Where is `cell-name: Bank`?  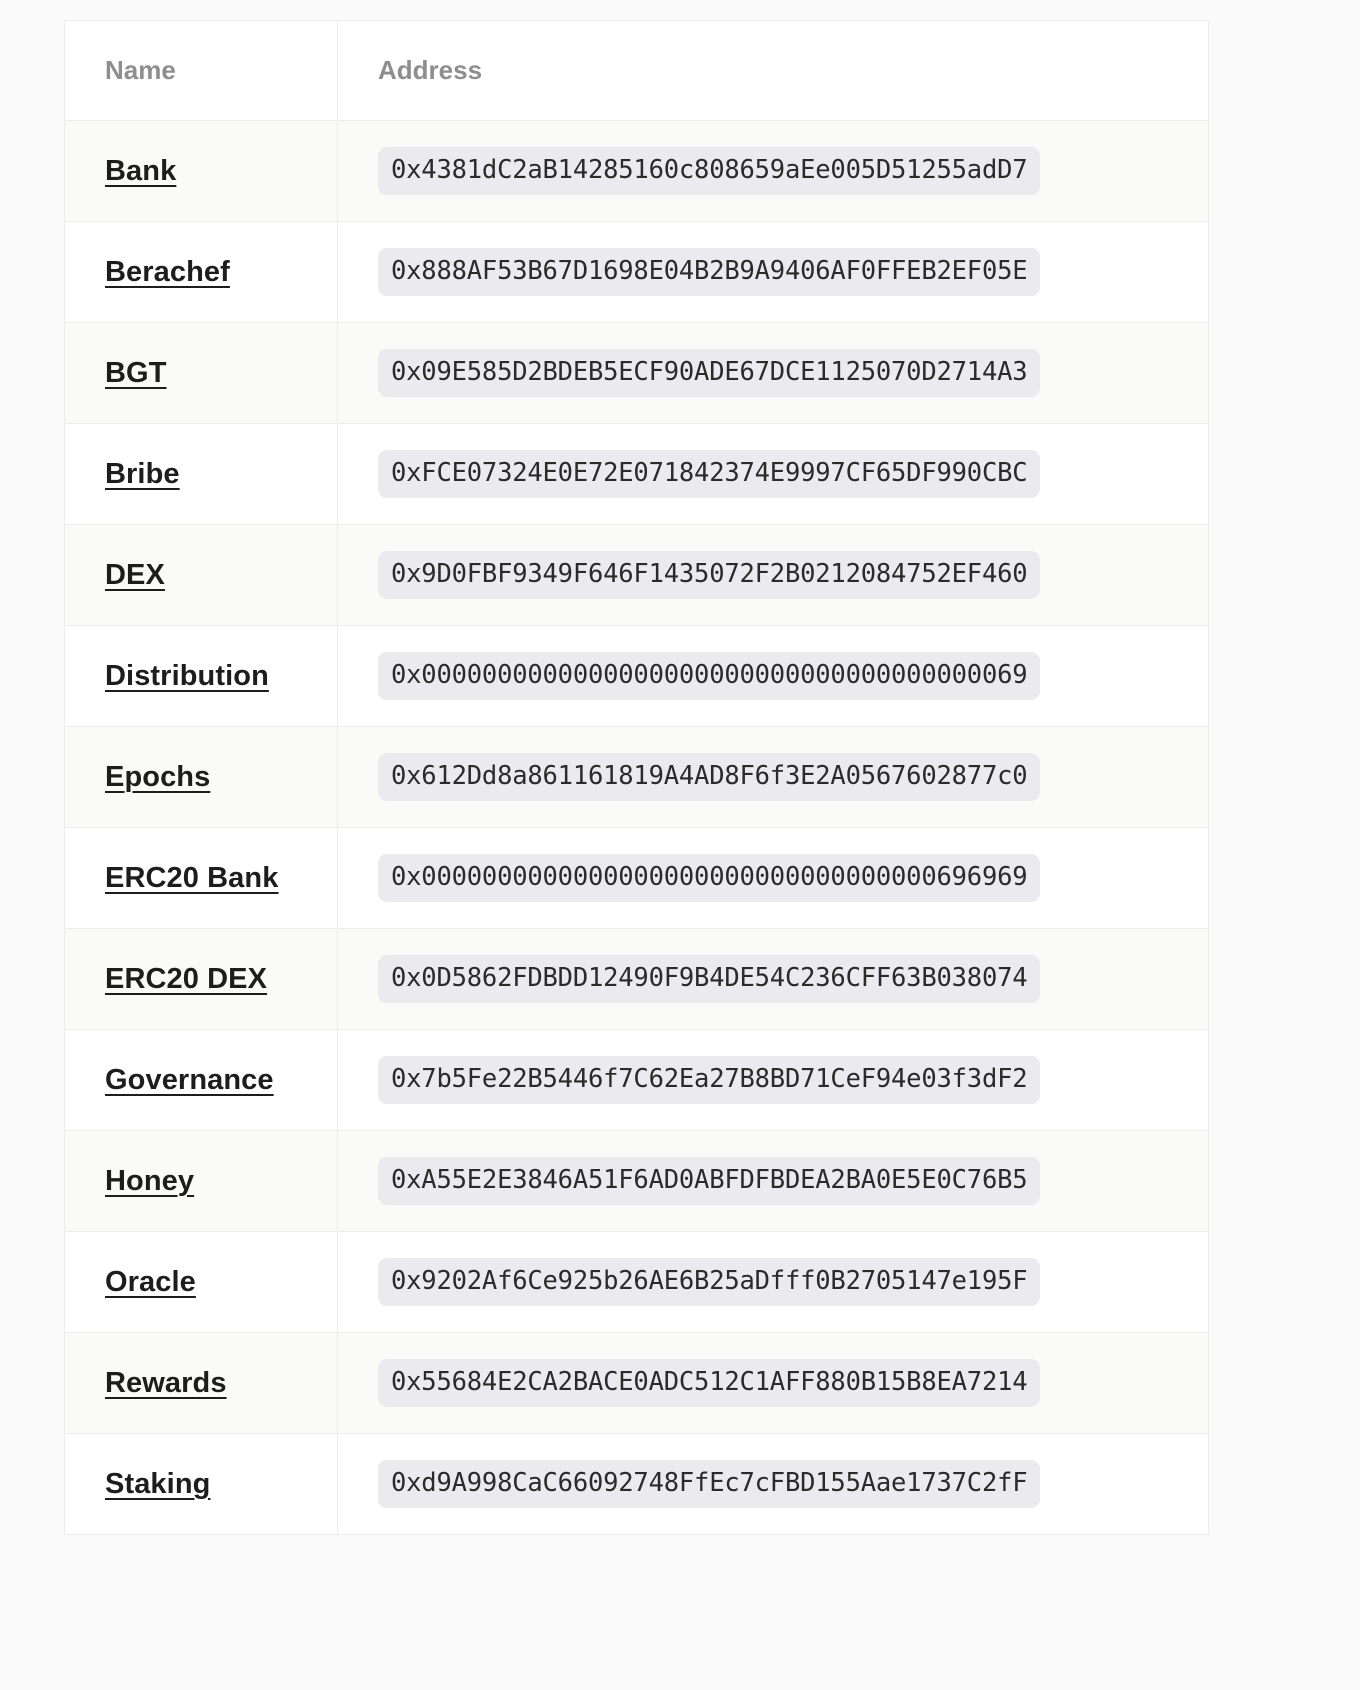
cell-name: Bank is located at coordinates (201, 171).